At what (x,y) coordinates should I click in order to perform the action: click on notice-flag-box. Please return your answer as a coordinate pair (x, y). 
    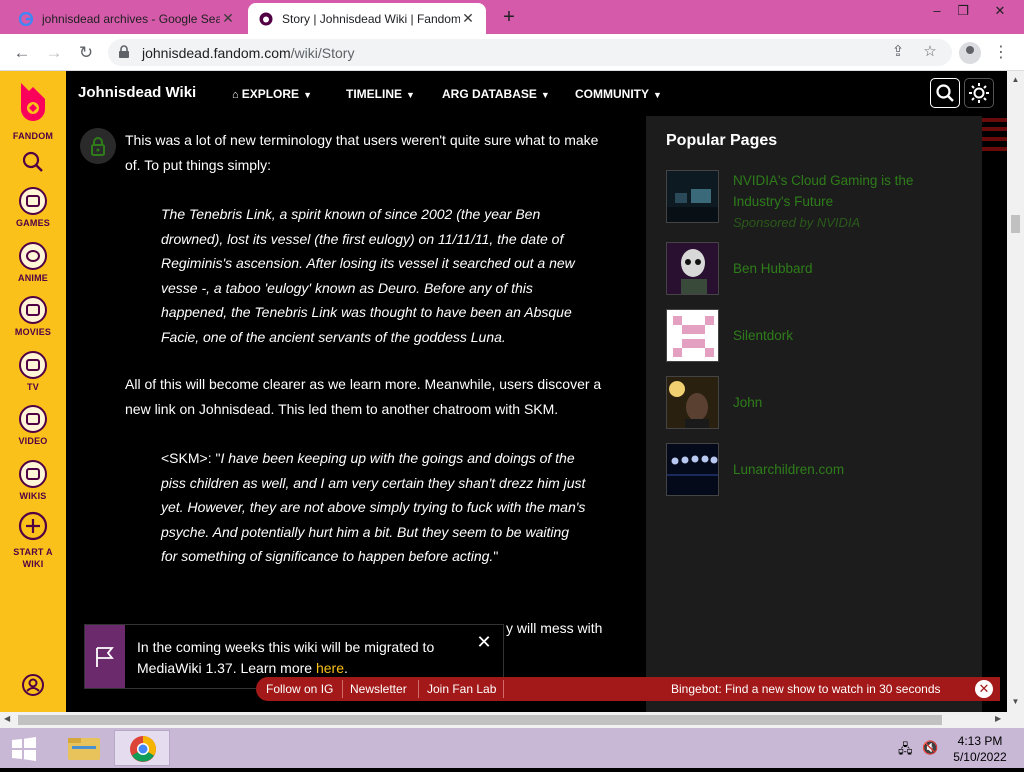
    Looking at the image, I should click on (105, 656).